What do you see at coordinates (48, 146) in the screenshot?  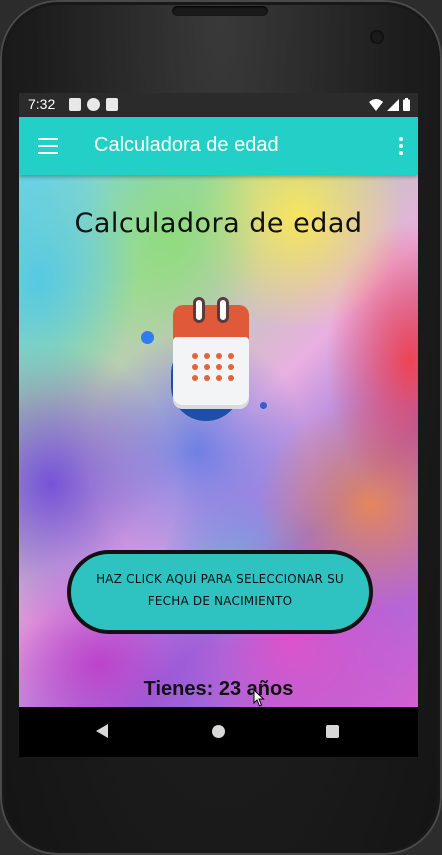 I see `hamburger-menu-icon` at bounding box center [48, 146].